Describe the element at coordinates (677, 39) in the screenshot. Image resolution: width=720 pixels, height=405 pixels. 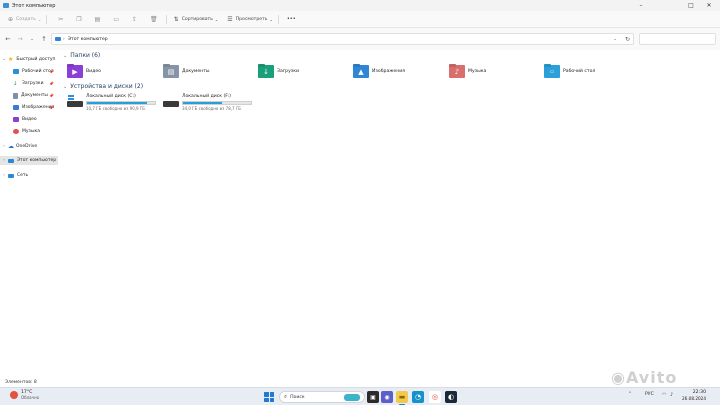
I see `search-input` at that location.